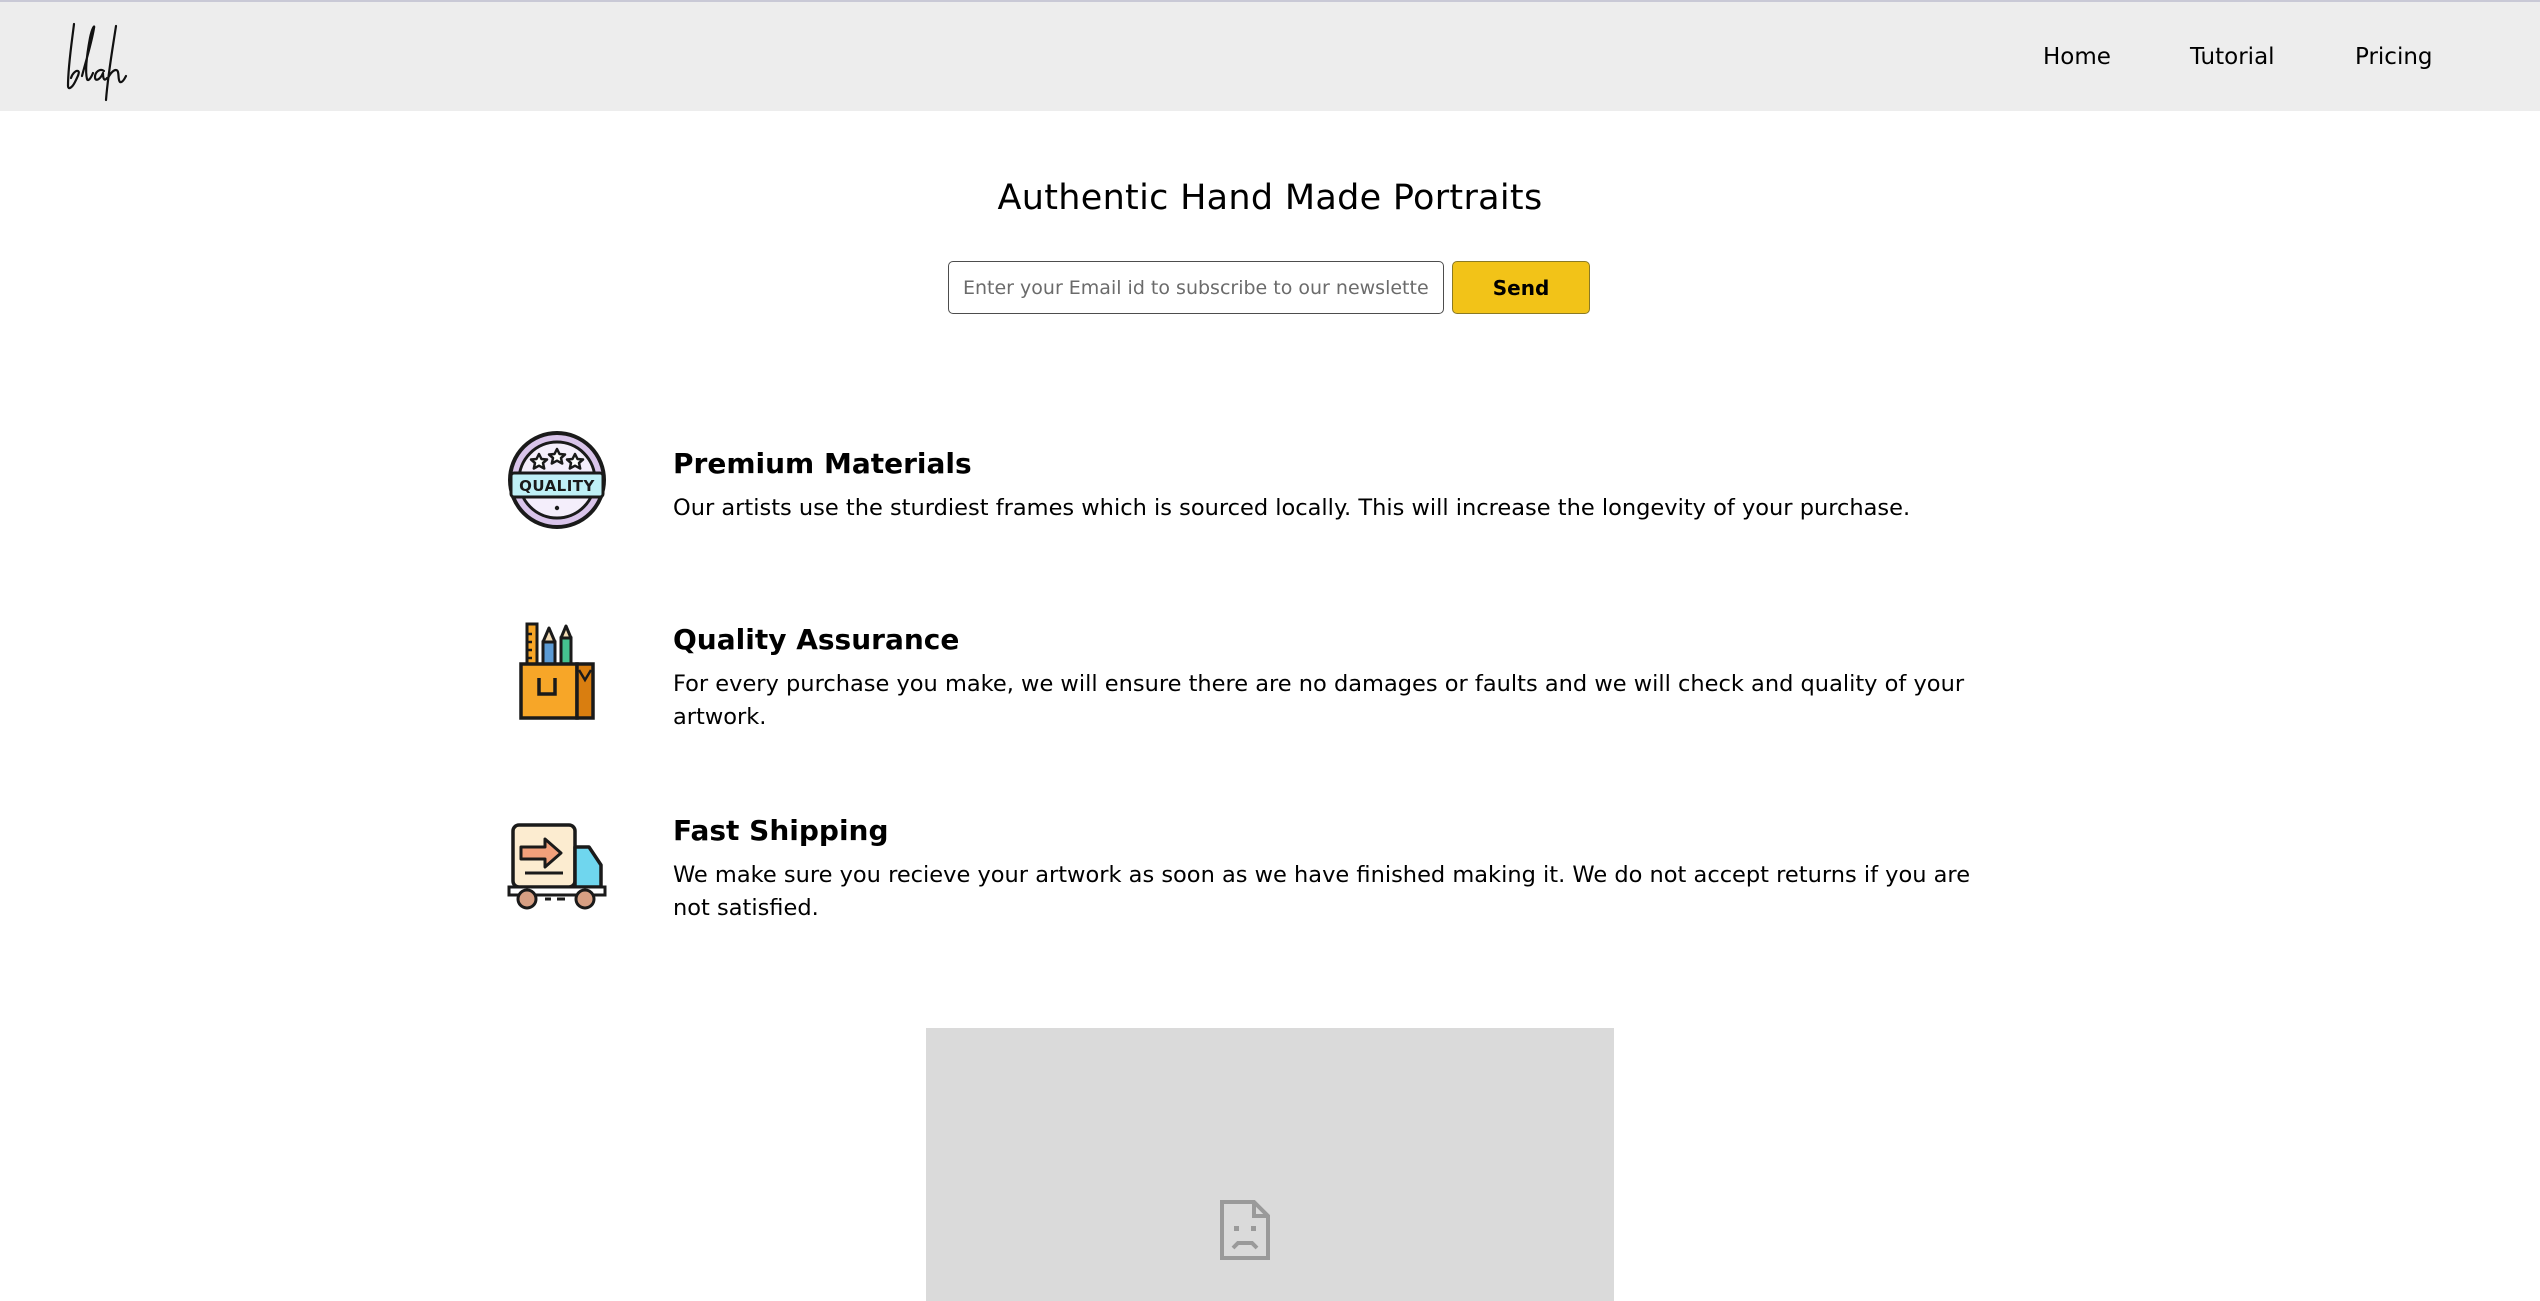  Describe the element at coordinates (2077, 57) in the screenshot. I see `nav-link-home: Home` at that location.